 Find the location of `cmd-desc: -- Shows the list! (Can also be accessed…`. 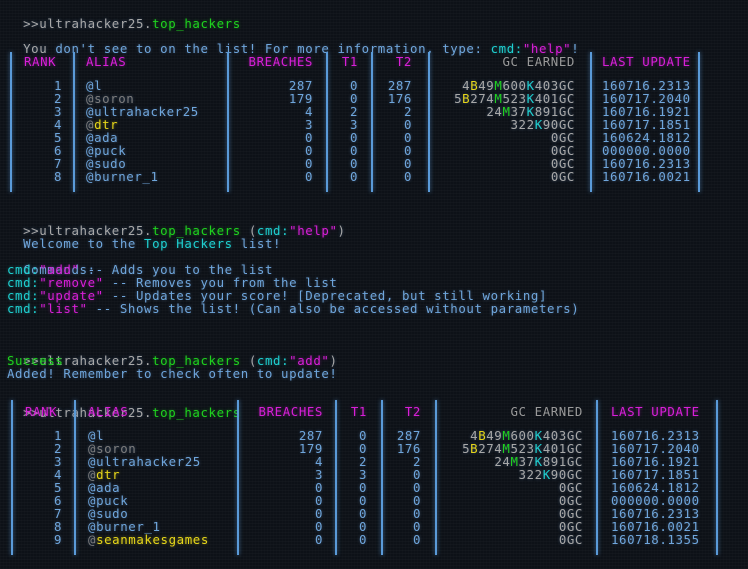

cmd-desc: -- Shows the list! (Can also be accessed… is located at coordinates (333, 308).